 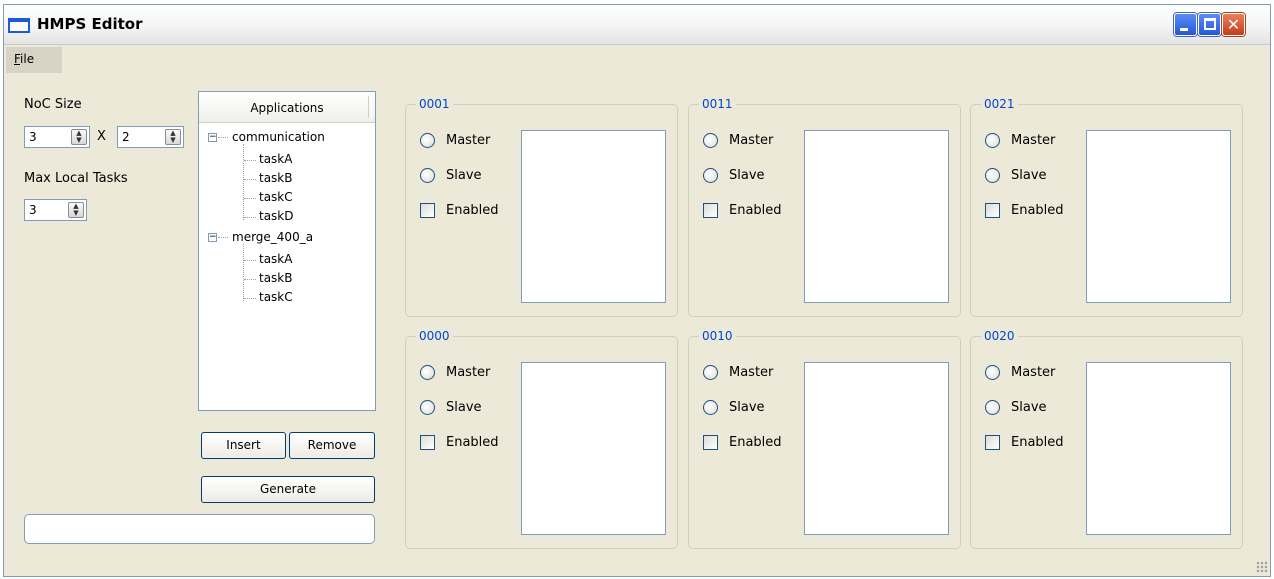 I want to click on menu-file: File, so click(x=34, y=60).